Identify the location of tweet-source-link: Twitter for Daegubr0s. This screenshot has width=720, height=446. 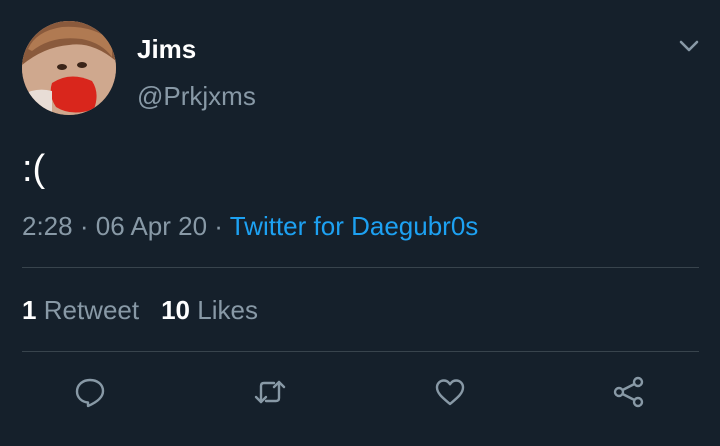
(354, 226).